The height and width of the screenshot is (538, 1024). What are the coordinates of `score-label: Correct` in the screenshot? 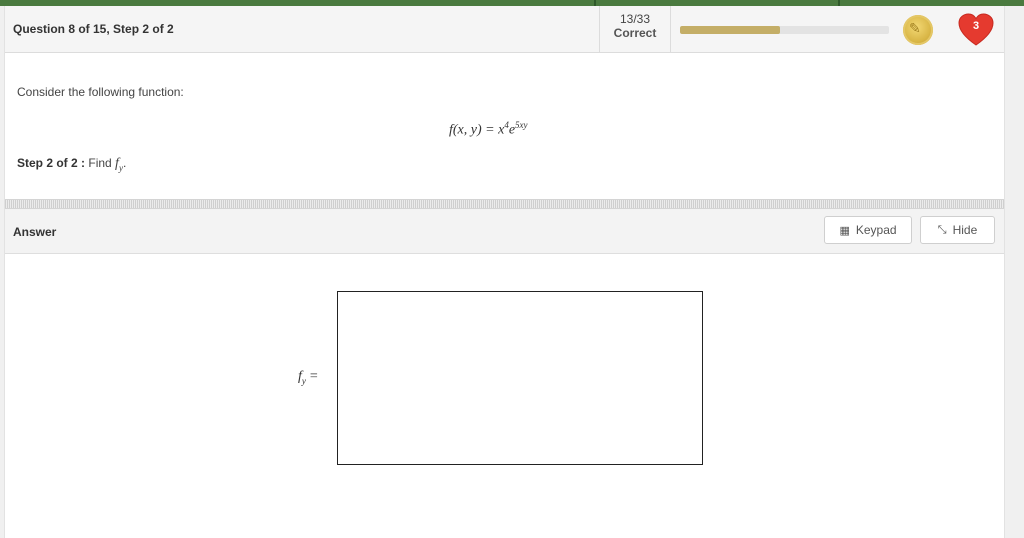 It's located at (635, 33).